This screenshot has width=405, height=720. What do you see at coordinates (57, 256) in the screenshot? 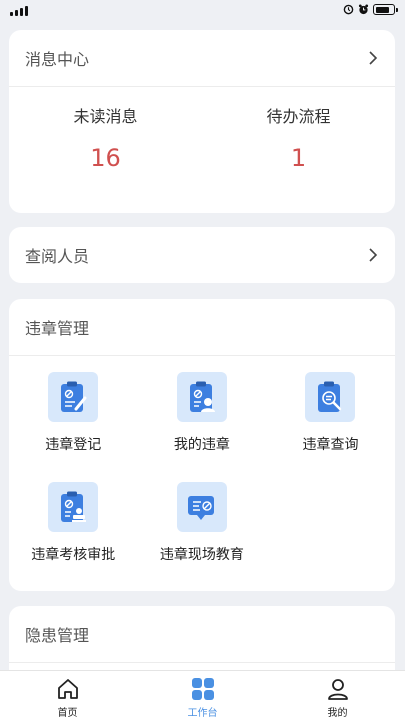
I see `viewers-title: 查阅人员` at bounding box center [57, 256].